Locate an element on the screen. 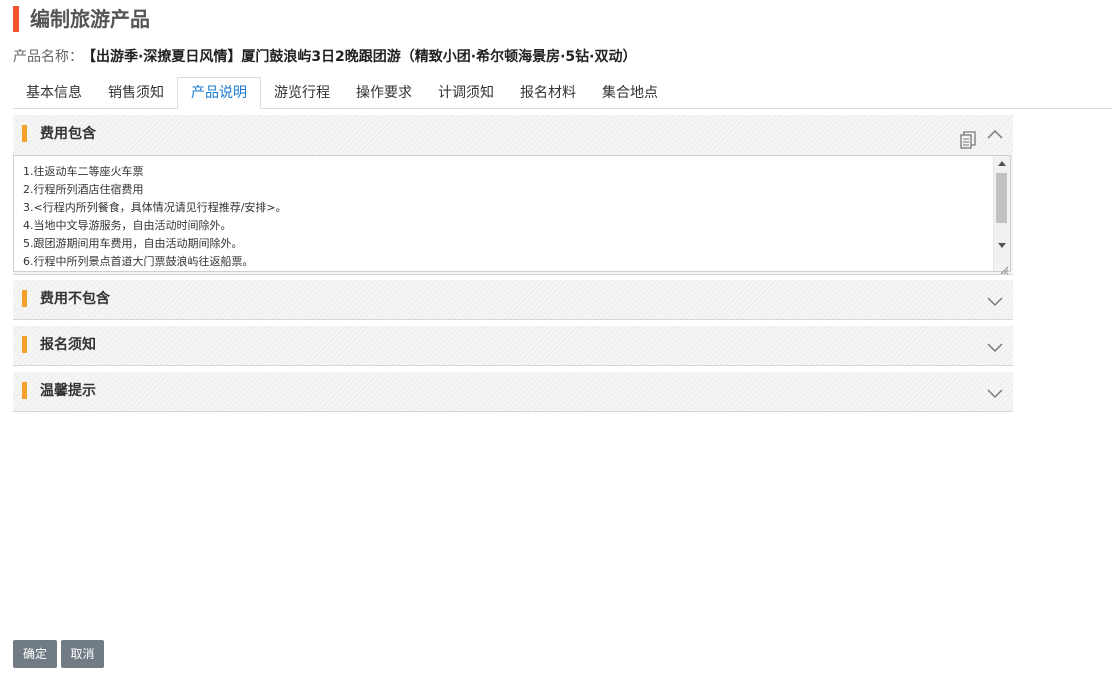 This screenshot has height=674, width=1112. tab-itinerary: 游览行程 is located at coordinates (302, 92).